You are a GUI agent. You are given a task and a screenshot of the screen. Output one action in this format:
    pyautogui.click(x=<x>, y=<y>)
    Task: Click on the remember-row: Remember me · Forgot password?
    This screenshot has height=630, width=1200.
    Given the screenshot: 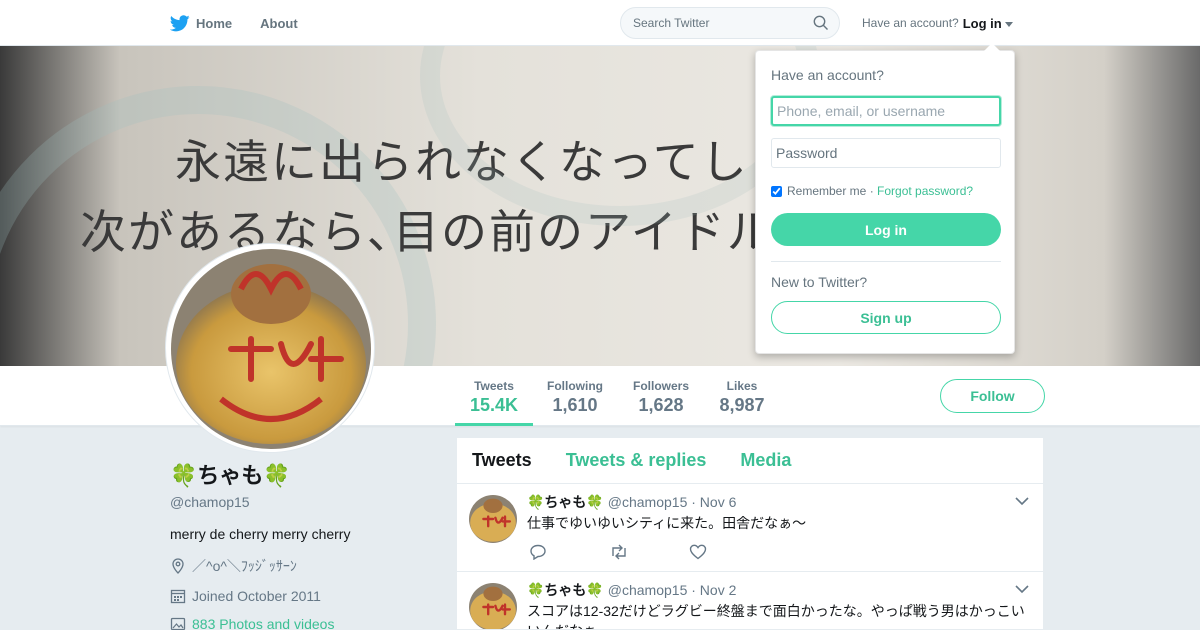 What is the action you would take?
    pyautogui.click(x=872, y=191)
    